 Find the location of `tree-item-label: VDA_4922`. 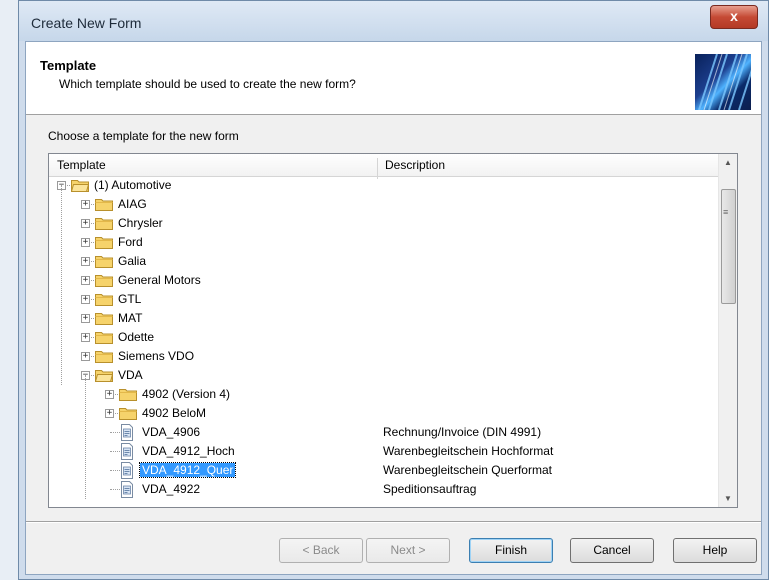

tree-item-label: VDA_4922 is located at coordinates (171, 489).